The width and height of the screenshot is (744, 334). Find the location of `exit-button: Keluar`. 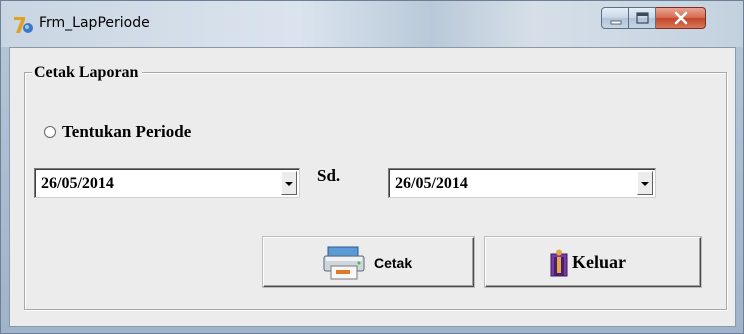

exit-button: Keluar is located at coordinates (593, 262).